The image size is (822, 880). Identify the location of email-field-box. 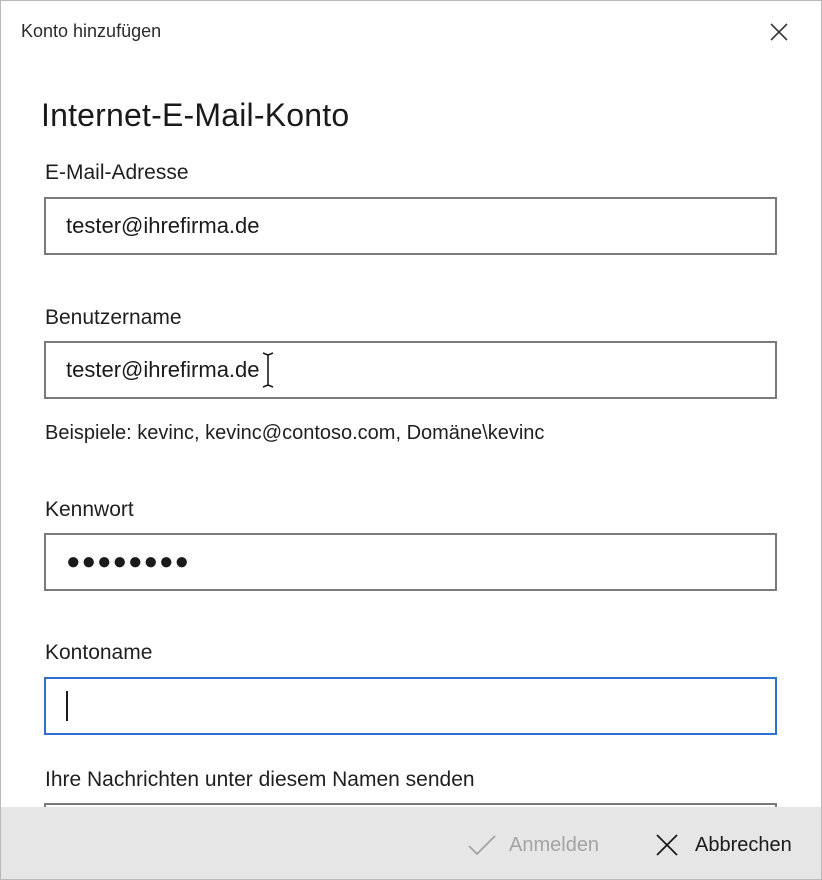
(410, 226).